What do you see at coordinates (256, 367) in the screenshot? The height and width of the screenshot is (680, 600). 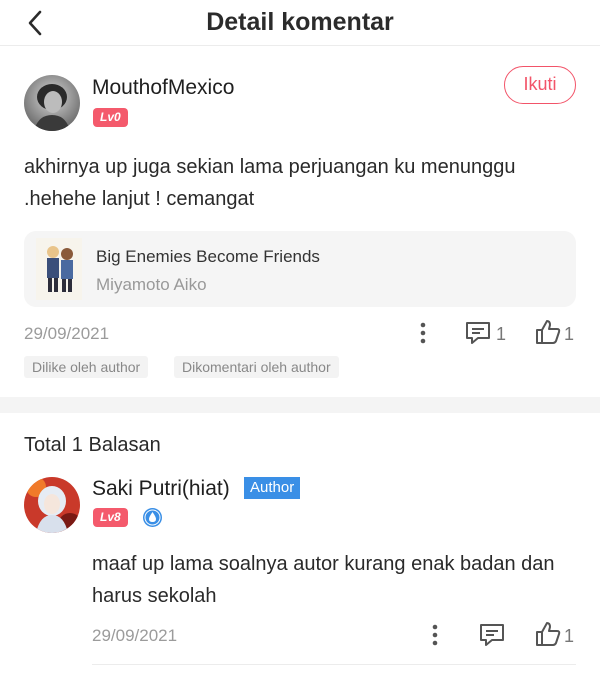 I see `tag-commented-by-author: Dikomentari oleh author` at bounding box center [256, 367].